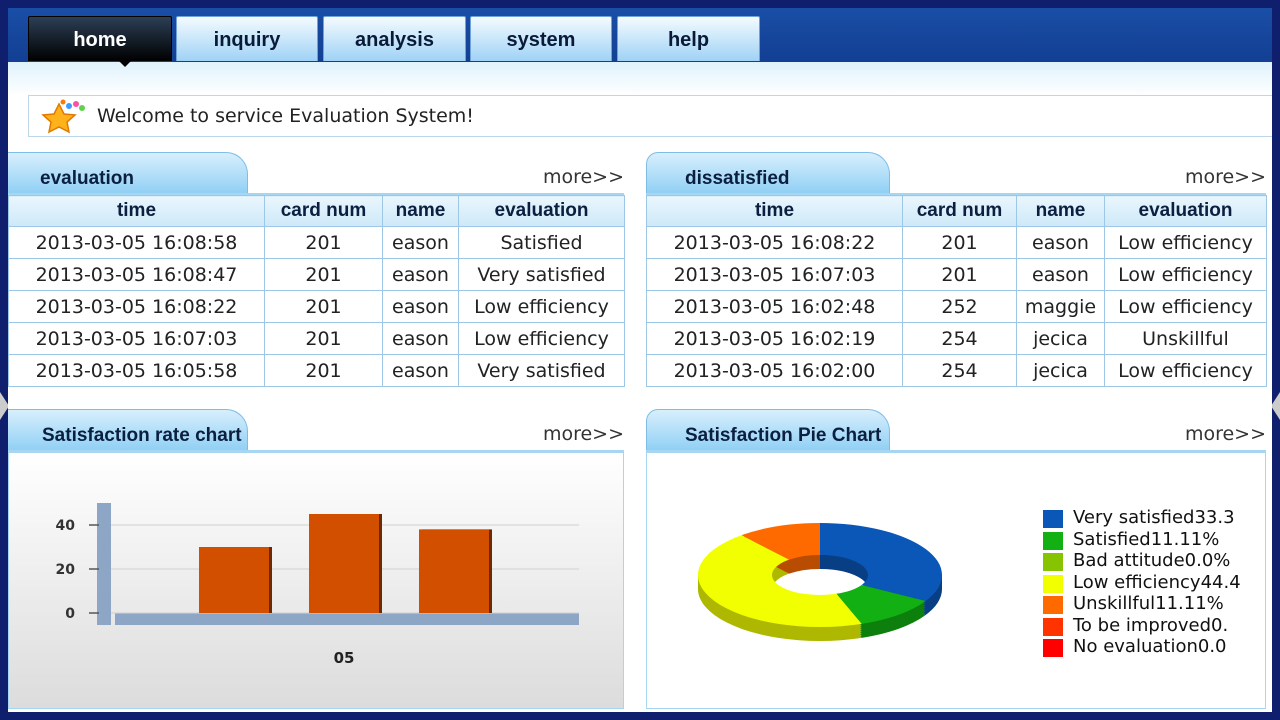 This screenshot has height=720, width=1280. Describe the element at coordinates (541, 38) in the screenshot. I see `tab-system: system` at that location.